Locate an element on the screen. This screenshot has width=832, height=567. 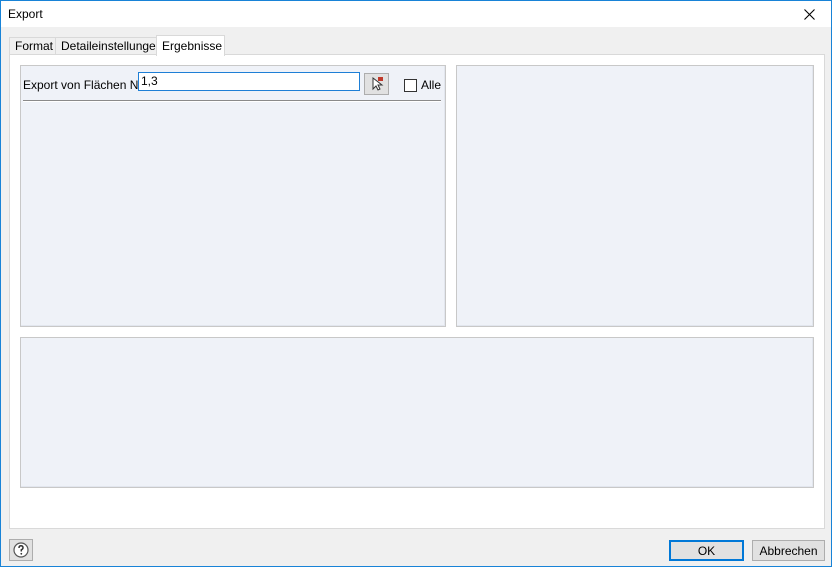
title-bar: Export is located at coordinates (416, 14).